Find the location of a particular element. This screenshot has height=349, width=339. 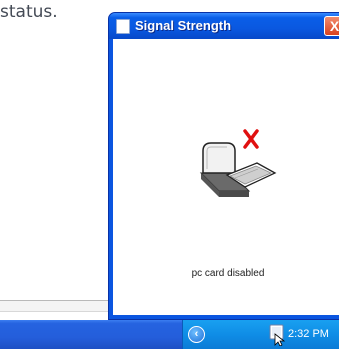

pc-card-tray-icon is located at coordinates (278, 335).